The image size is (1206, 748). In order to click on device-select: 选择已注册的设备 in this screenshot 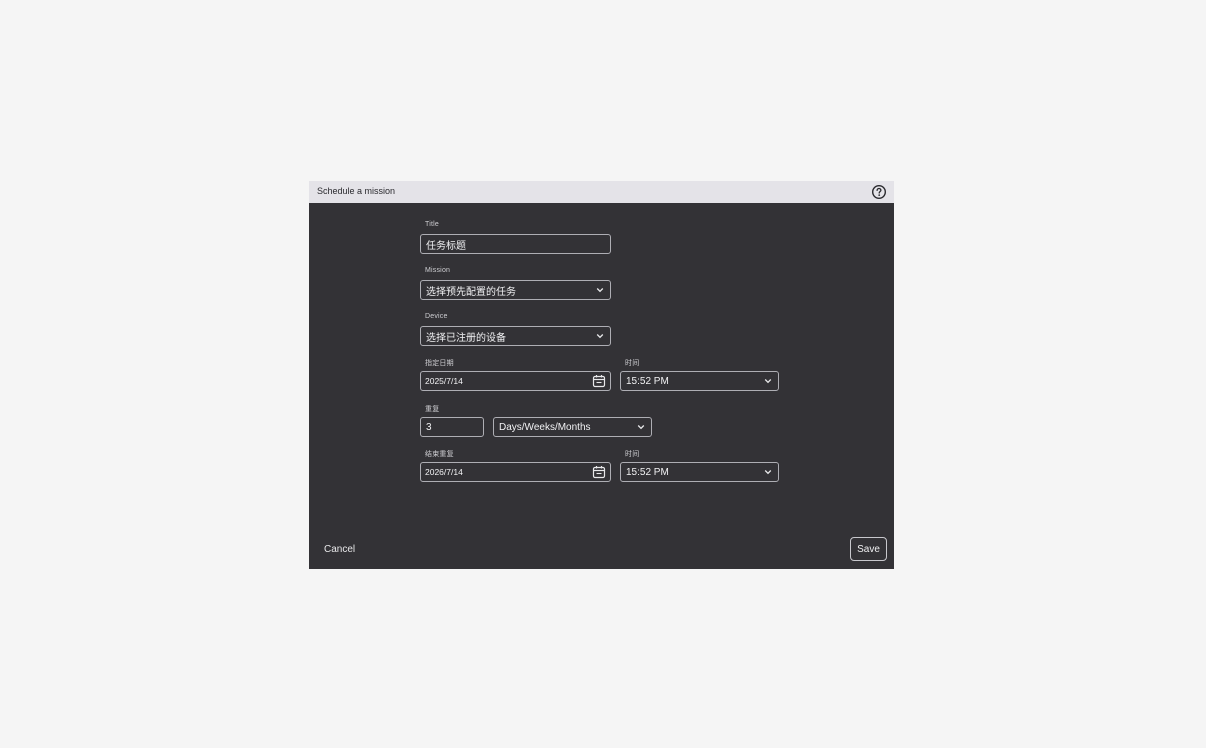, I will do `click(515, 336)`.